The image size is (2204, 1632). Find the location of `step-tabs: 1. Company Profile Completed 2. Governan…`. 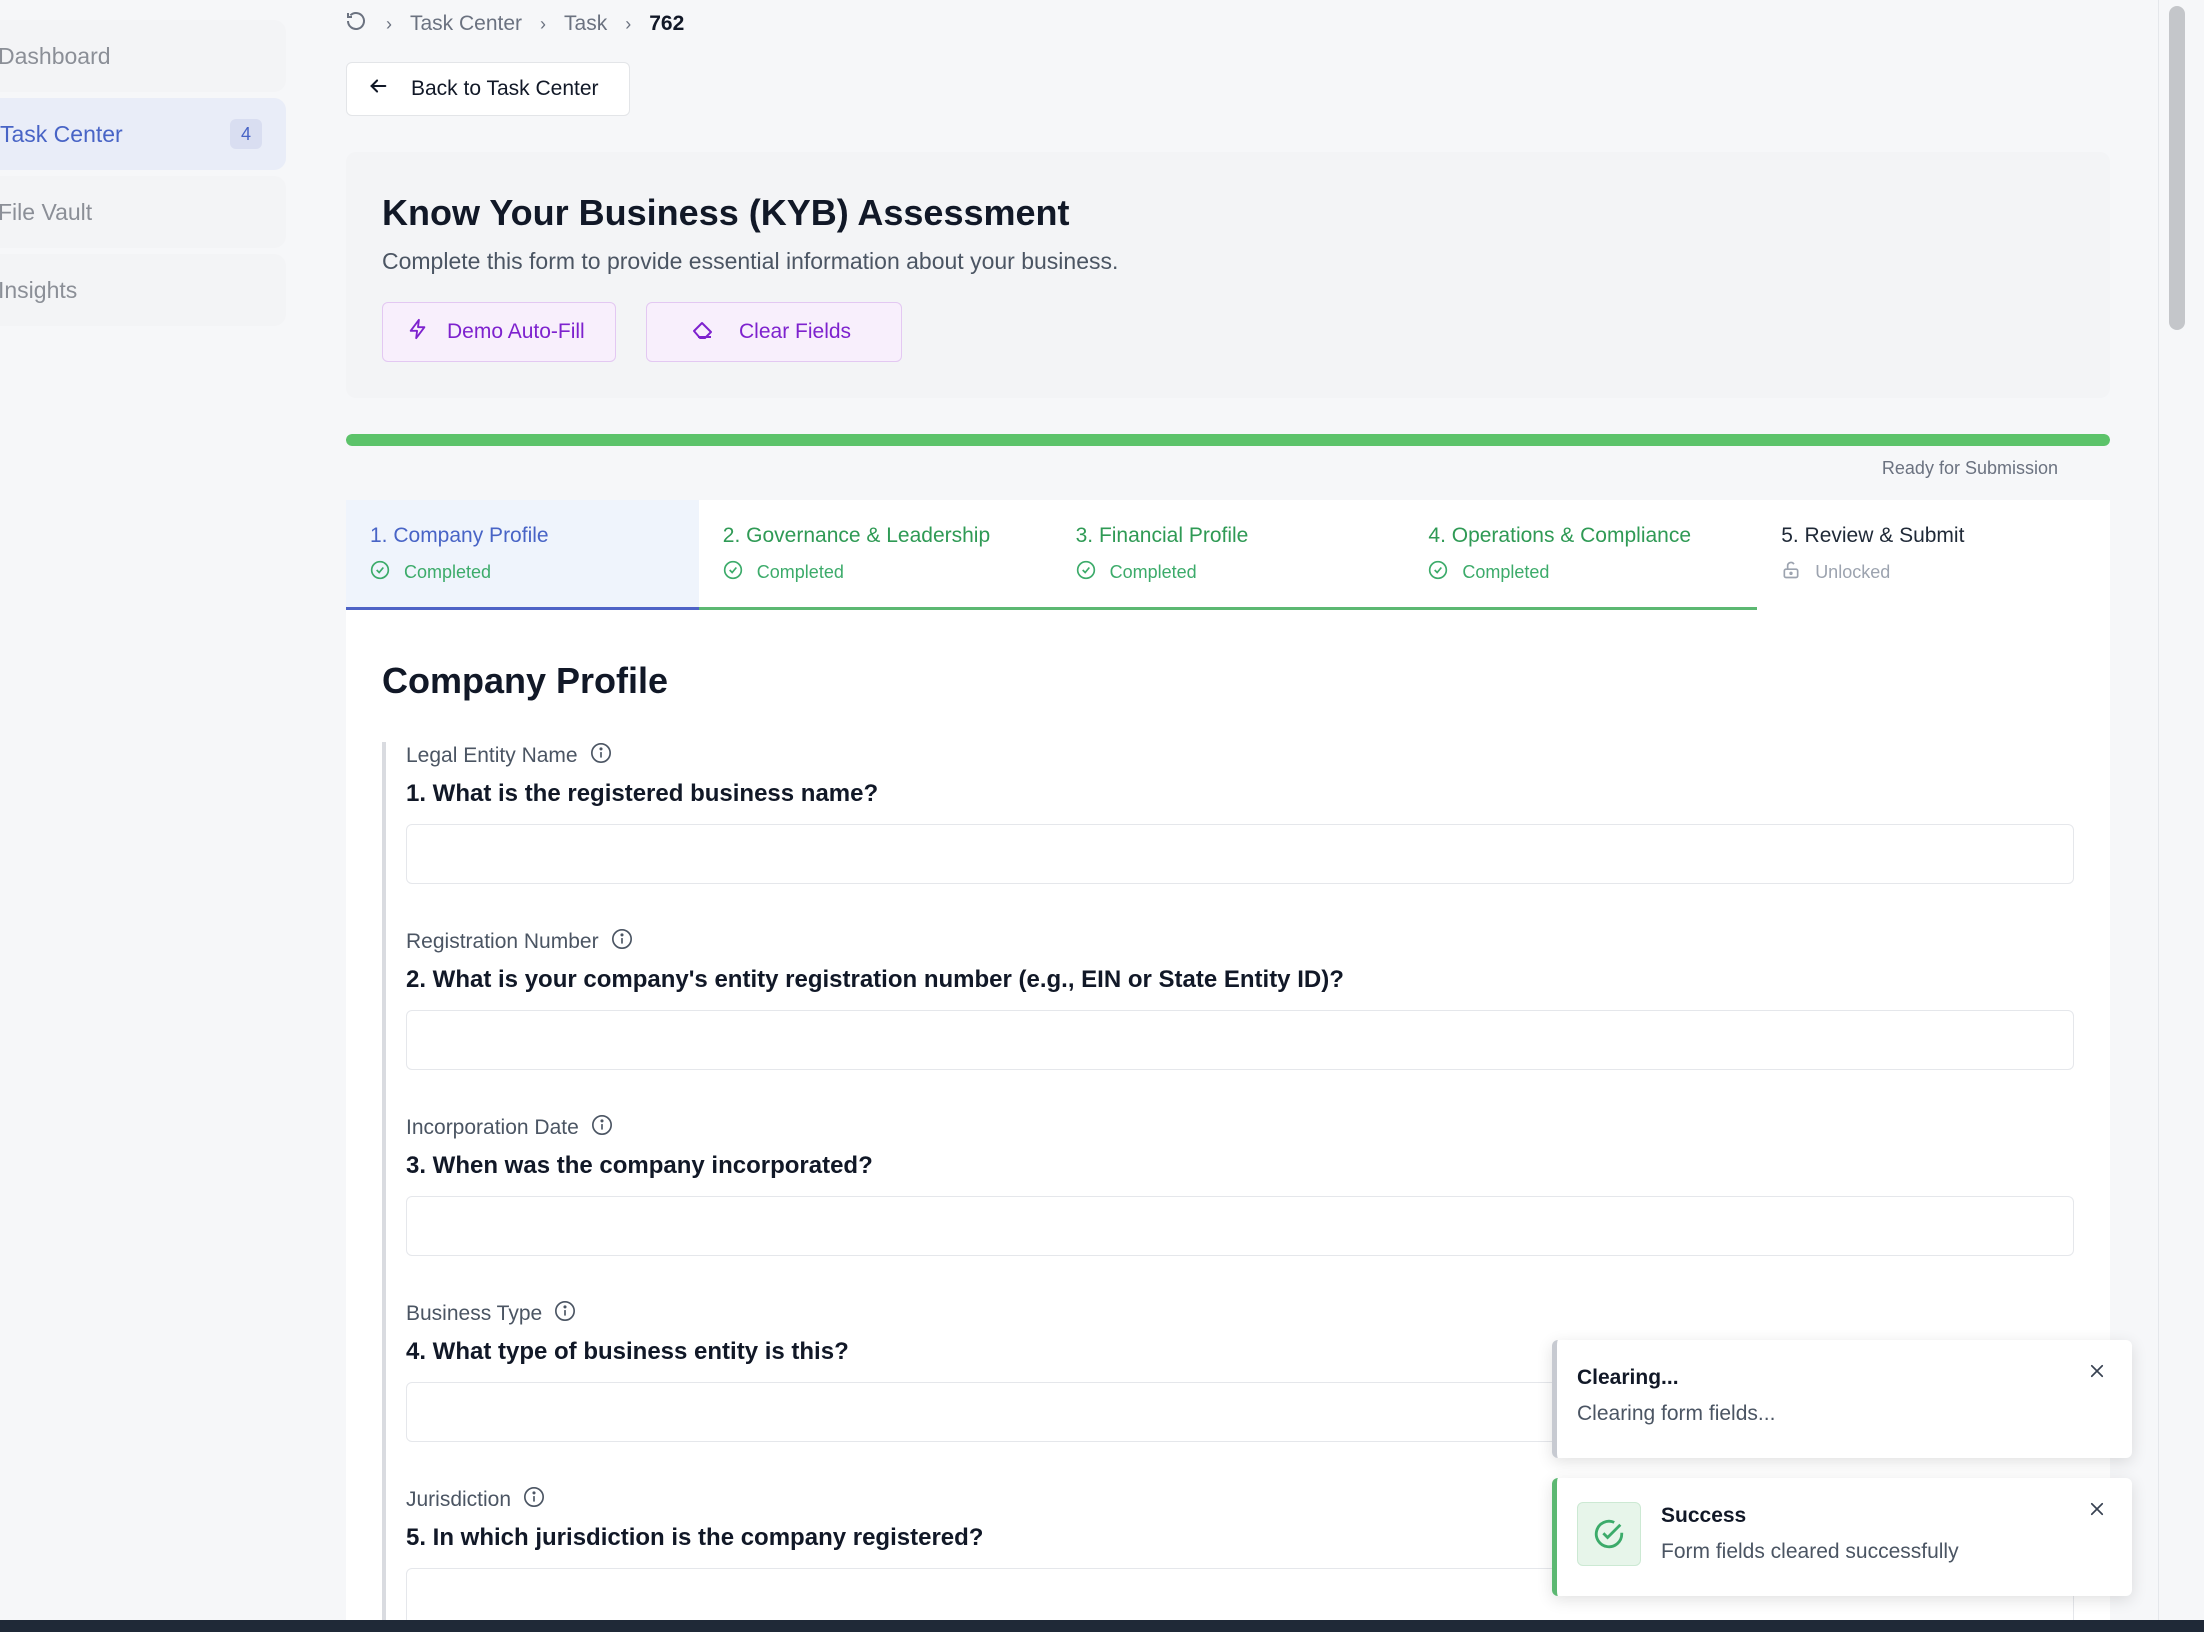

step-tabs: 1. Company Profile Completed 2. Governan… is located at coordinates (1228, 555).